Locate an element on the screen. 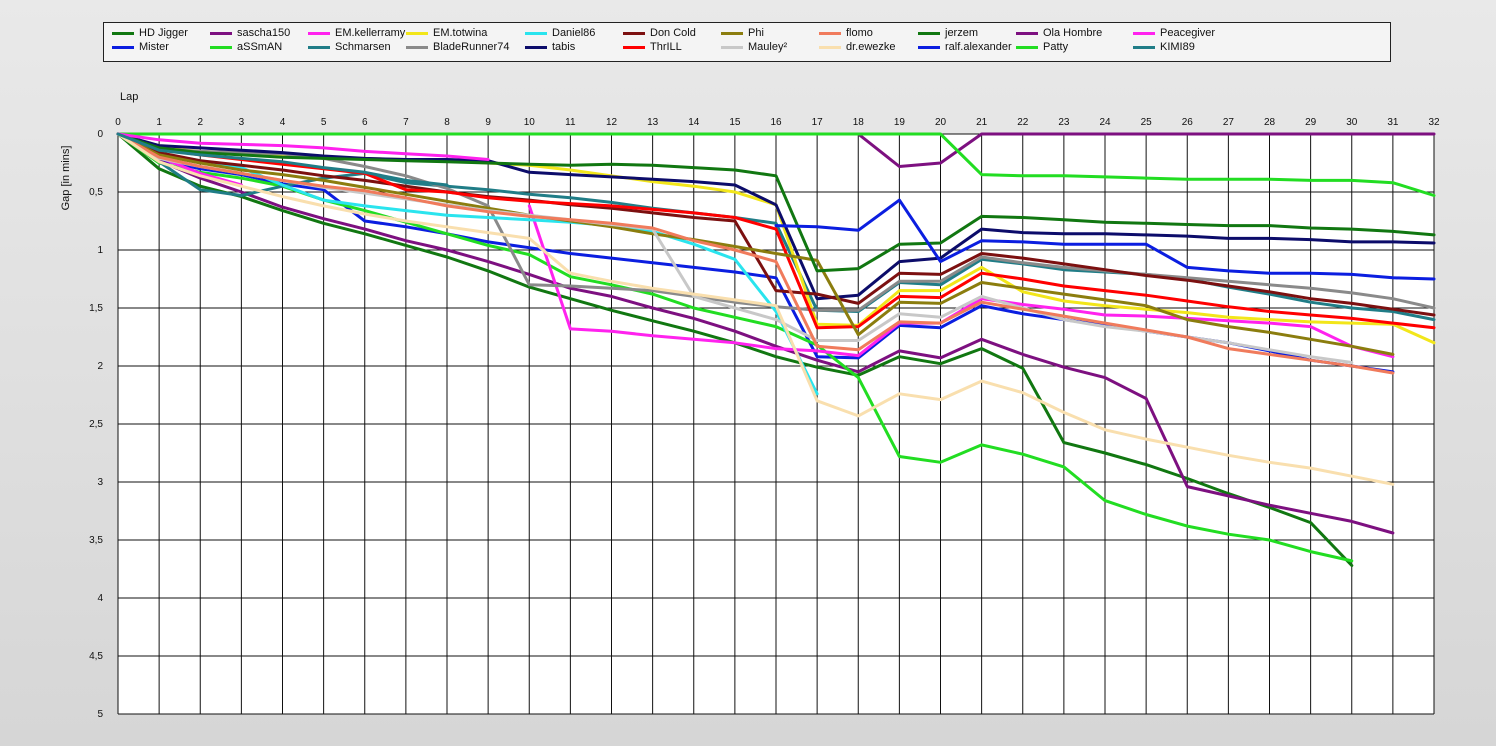  x-tick-label: 23 is located at coordinates (1064, 122).